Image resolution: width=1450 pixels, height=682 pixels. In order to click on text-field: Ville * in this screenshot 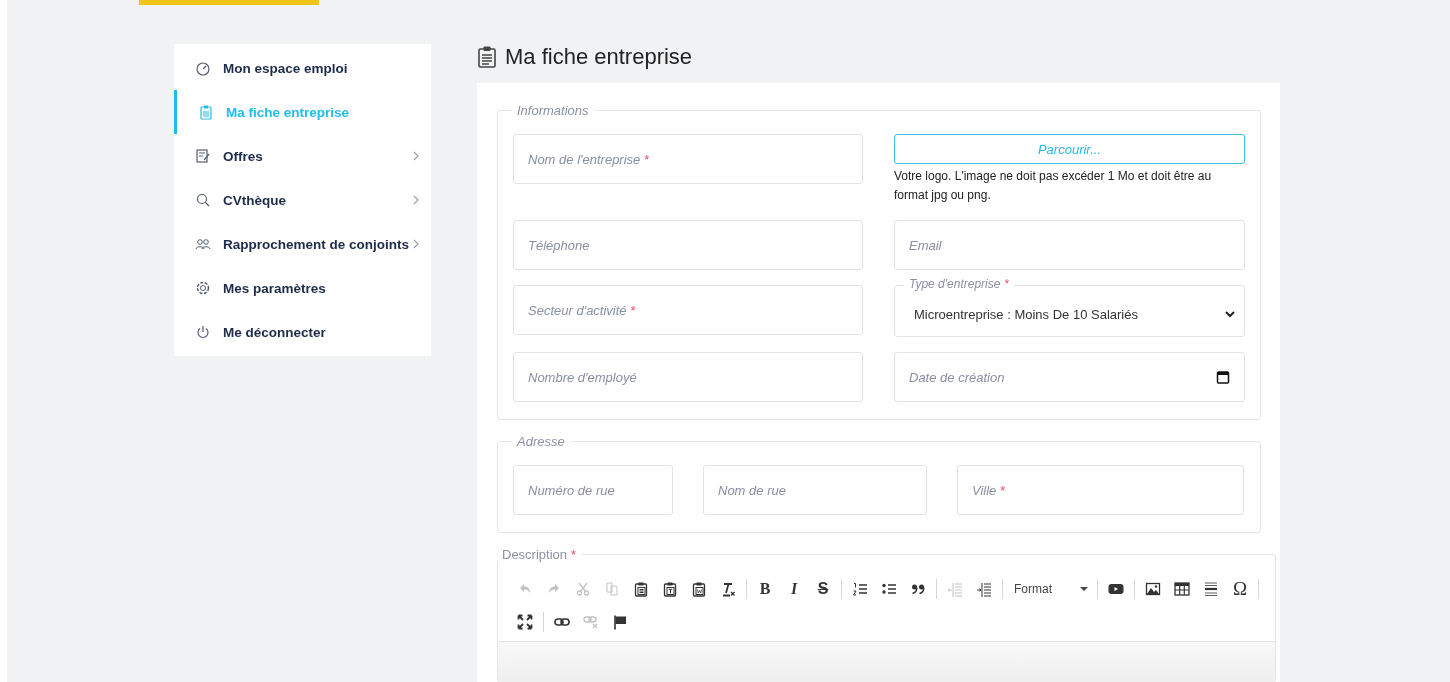, I will do `click(1100, 490)`.